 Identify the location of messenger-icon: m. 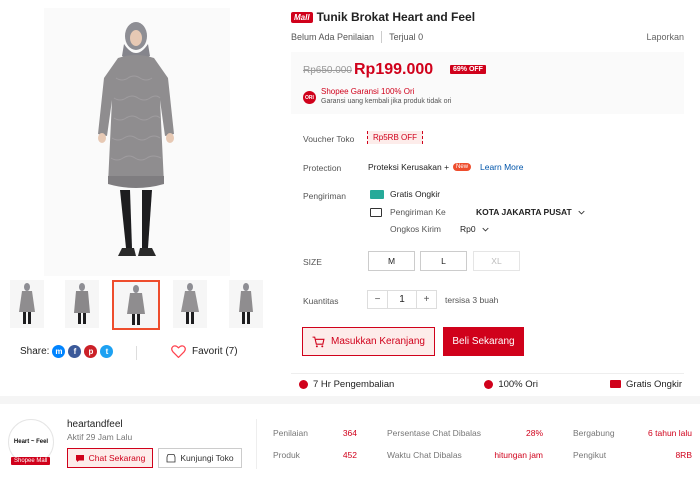
(59, 351).